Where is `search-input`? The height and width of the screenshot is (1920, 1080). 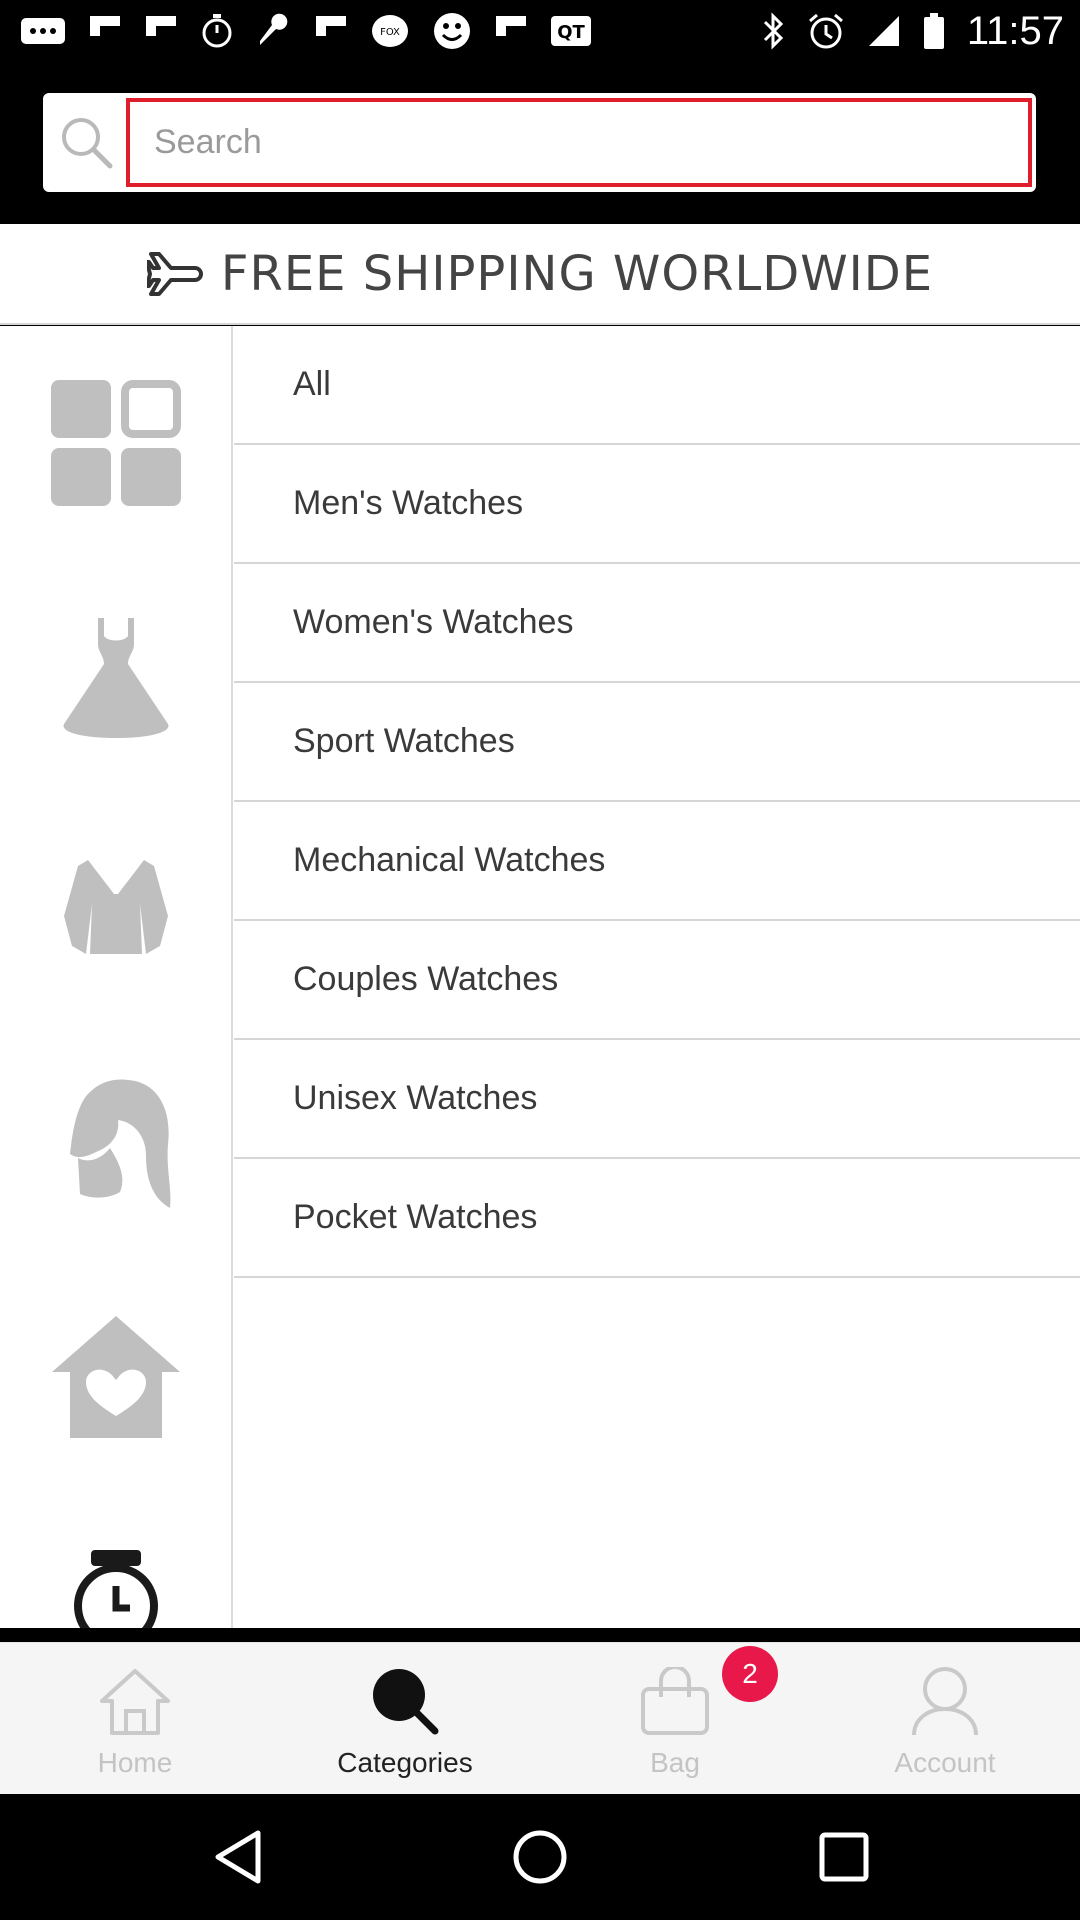 search-input is located at coordinates (579, 142).